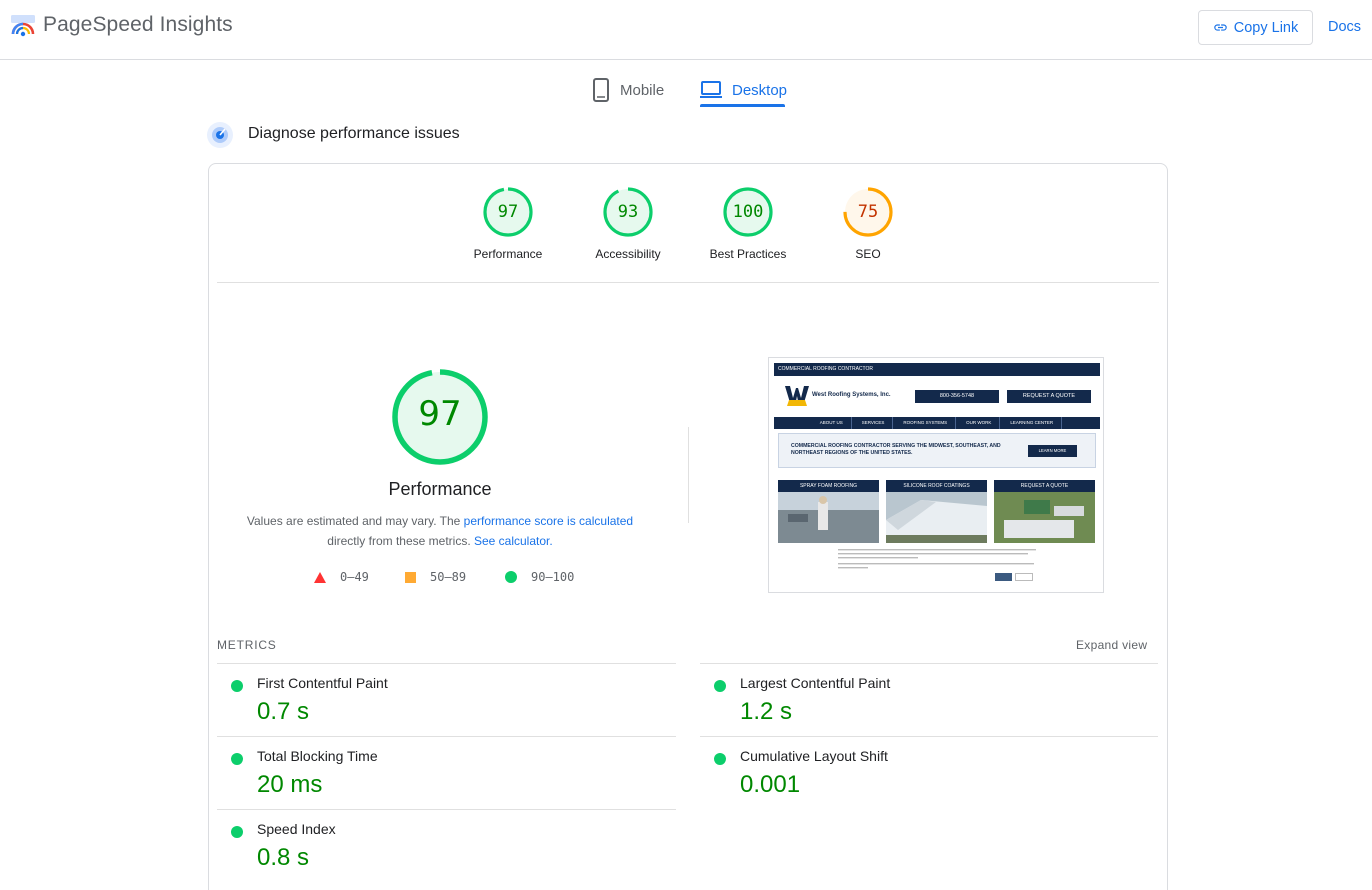 The height and width of the screenshot is (890, 1372). What do you see at coordinates (628, 212) in the screenshot?
I see `score-value: 93` at bounding box center [628, 212].